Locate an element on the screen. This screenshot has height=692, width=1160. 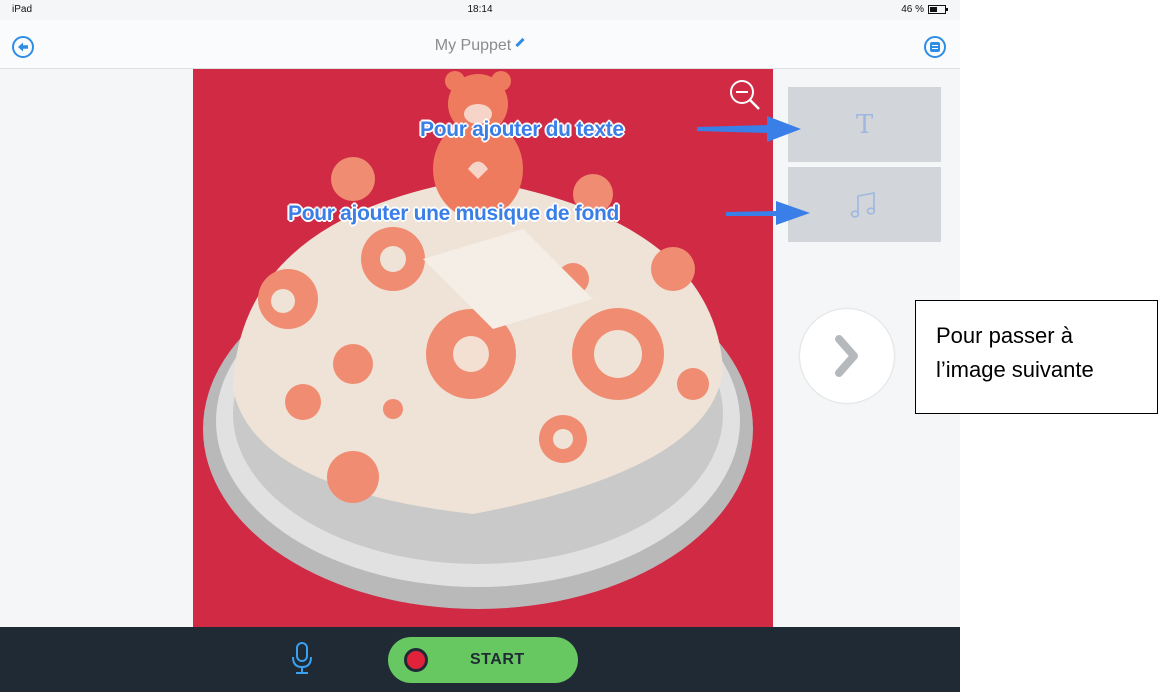
list-icon is located at coordinates (935, 47).